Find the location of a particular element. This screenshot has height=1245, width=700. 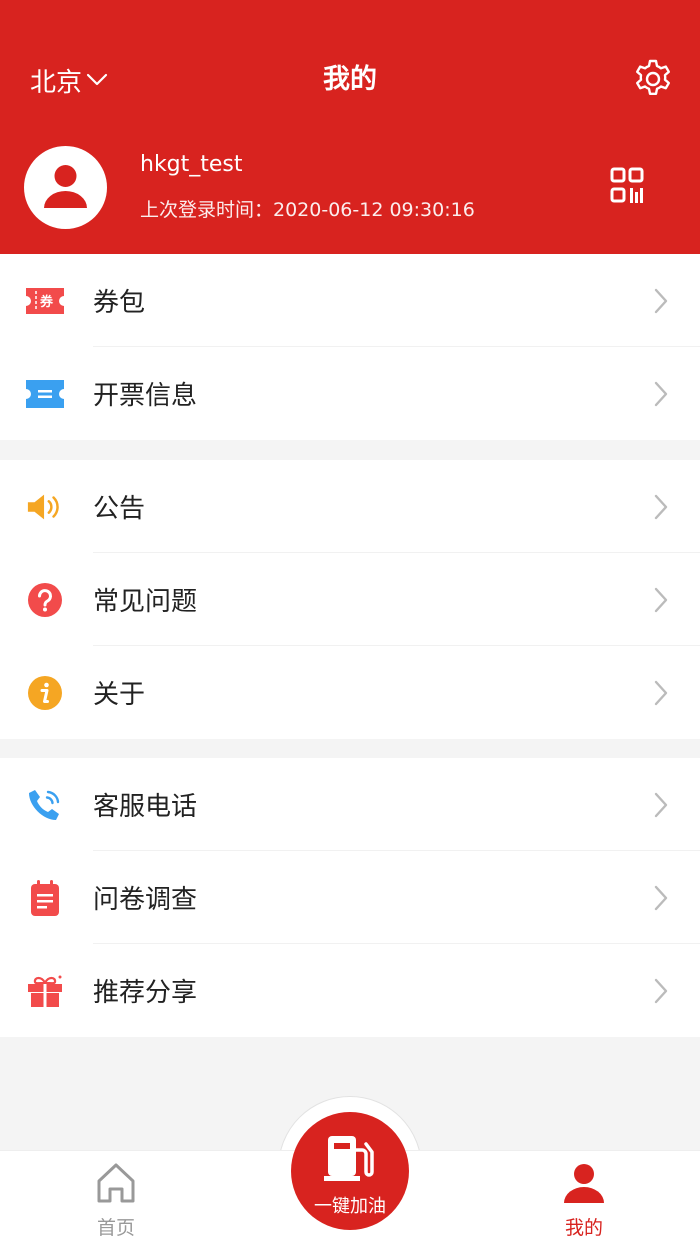

menu-item-faq: 常见问题 is located at coordinates (350, 599).